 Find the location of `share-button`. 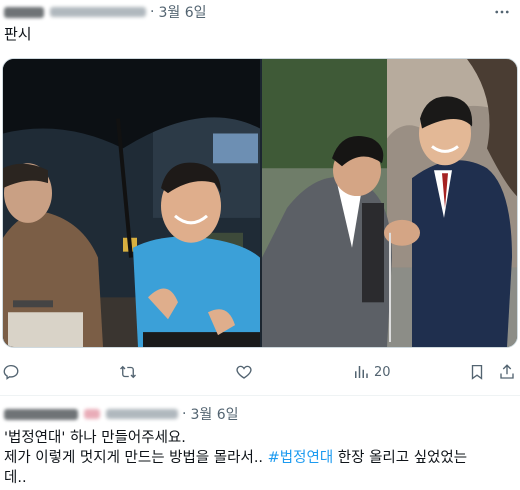

share-button is located at coordinates (507, 372).